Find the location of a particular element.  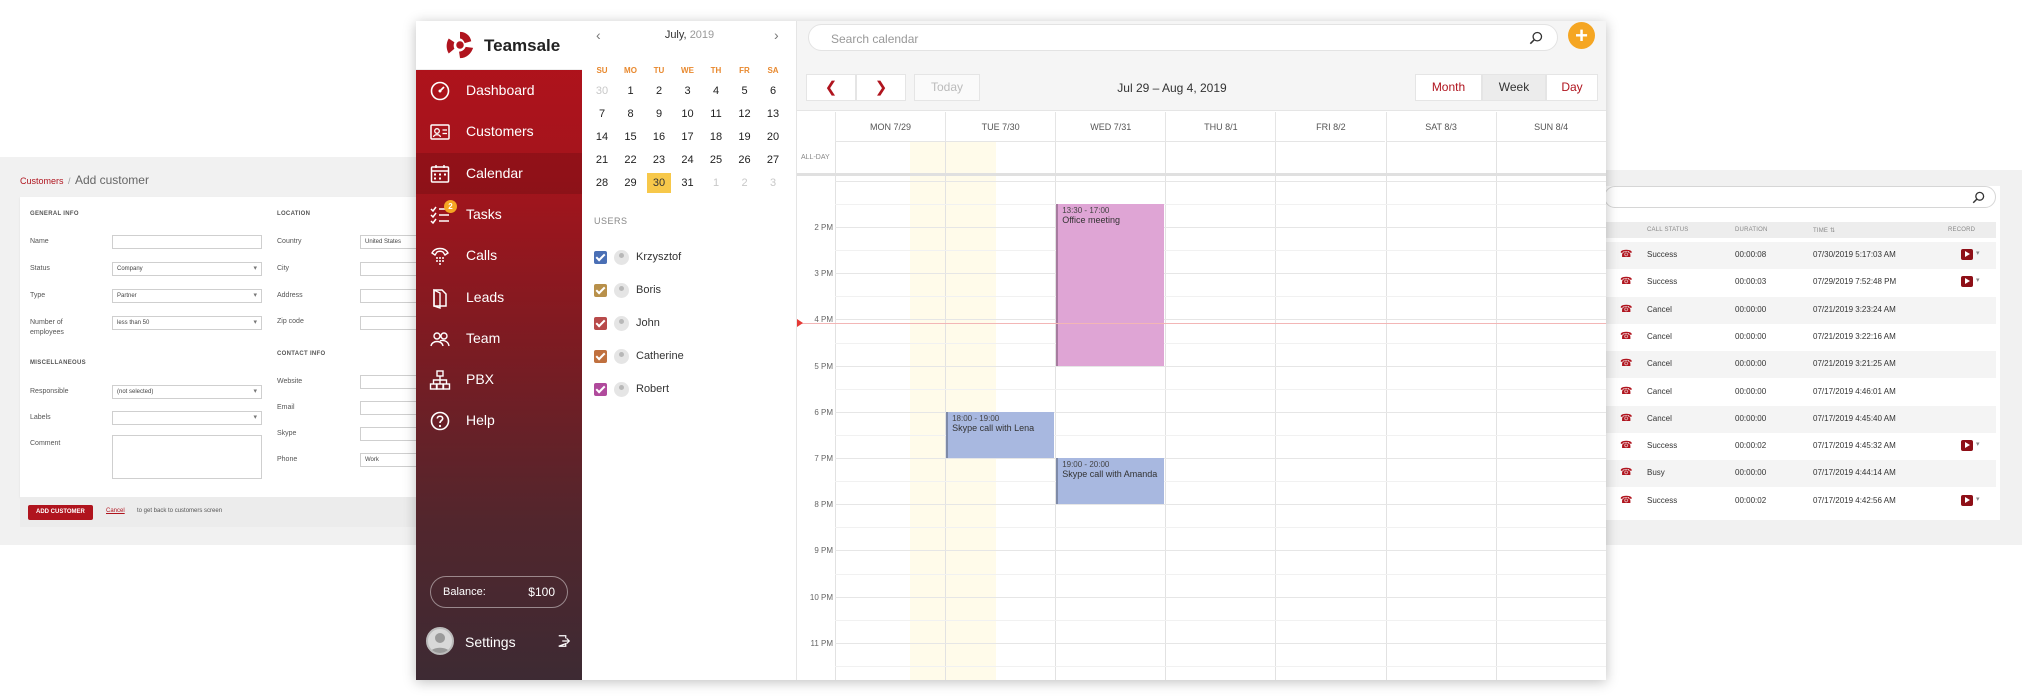

call-row: ☎ Success 00:00:08 07/30/2019 5:17:03 AM ▾ is located at coordinates (1800, 255).